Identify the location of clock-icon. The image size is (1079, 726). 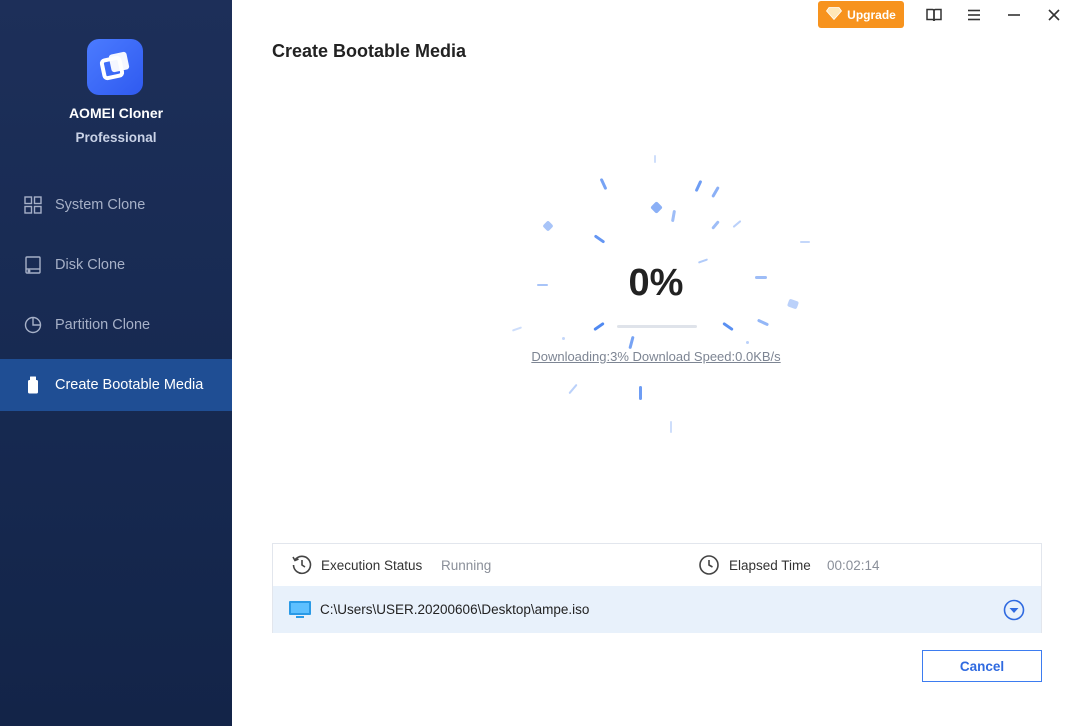
(709, 567).